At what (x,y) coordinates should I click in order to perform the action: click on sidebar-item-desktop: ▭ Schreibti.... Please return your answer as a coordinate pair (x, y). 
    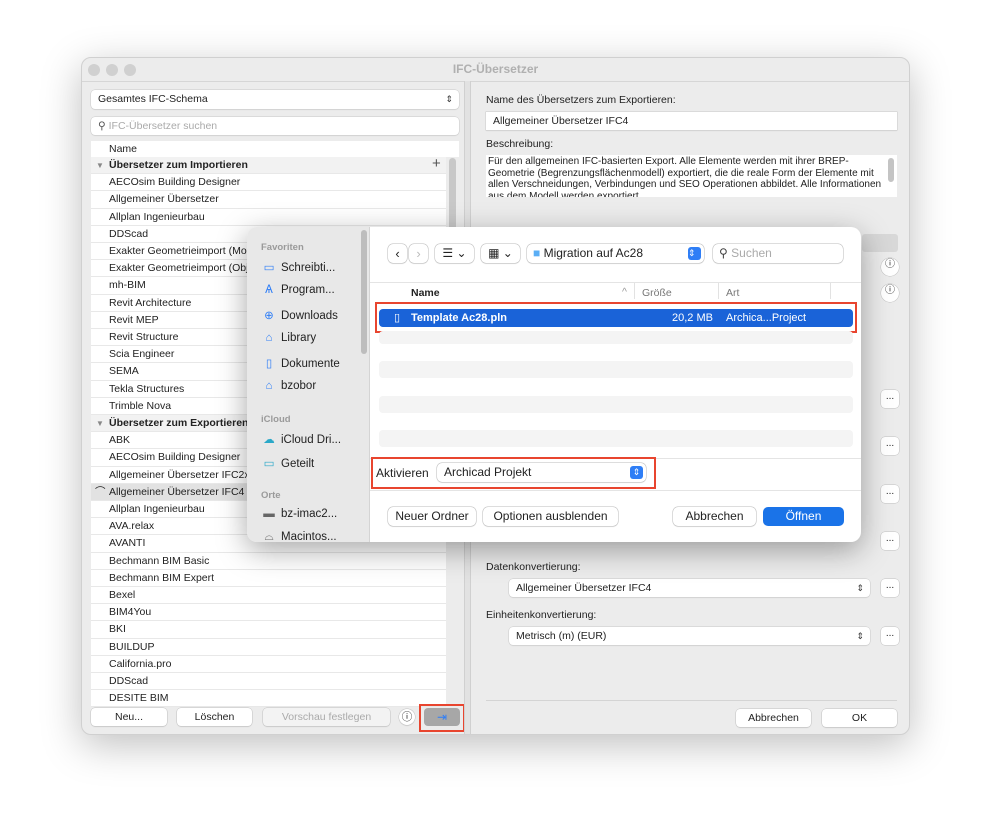
    Looking at the image, I should click on (298, 267).